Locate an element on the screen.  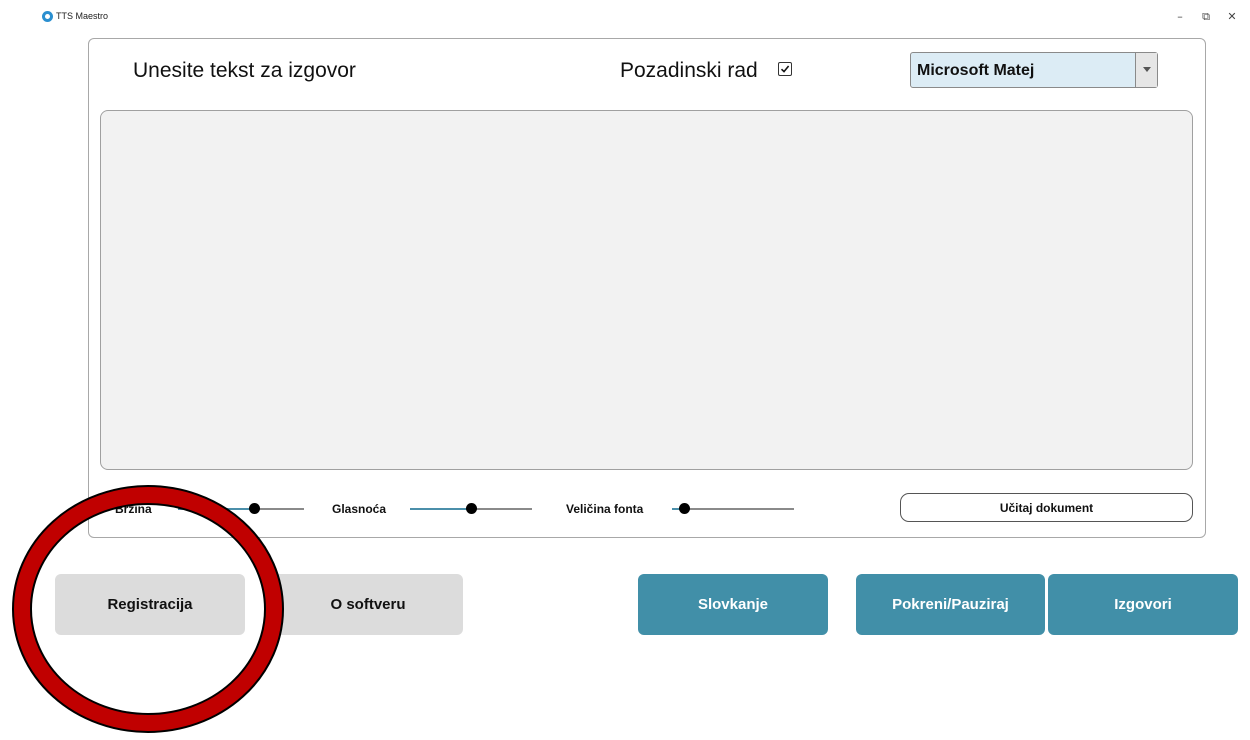
voice-select-value: Microsoft Matej is located at coordinates (976, 70).